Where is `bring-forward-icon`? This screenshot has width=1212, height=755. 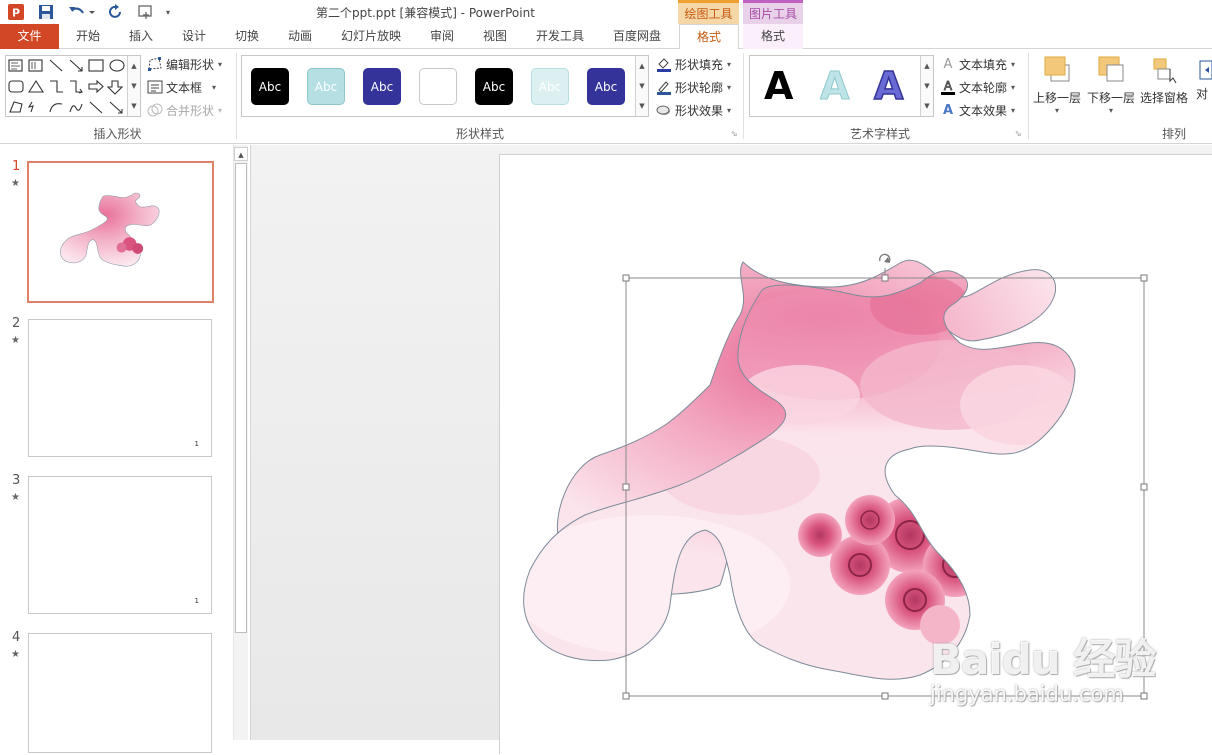 bring-forward-icon is located at coordinates (1057, 70).